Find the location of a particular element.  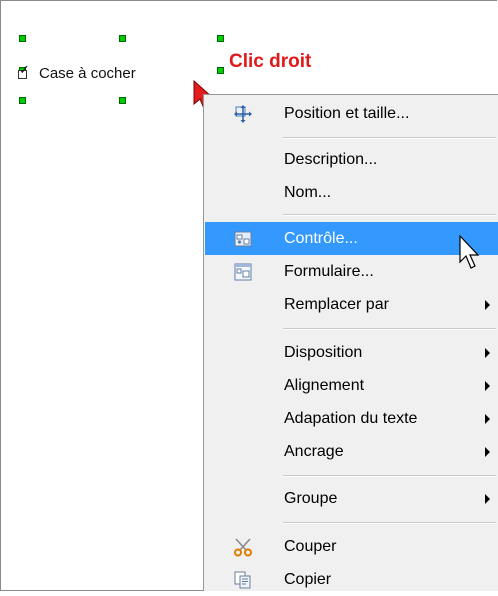

menu-item-couper: Couper is located at coordinates (351, 546).